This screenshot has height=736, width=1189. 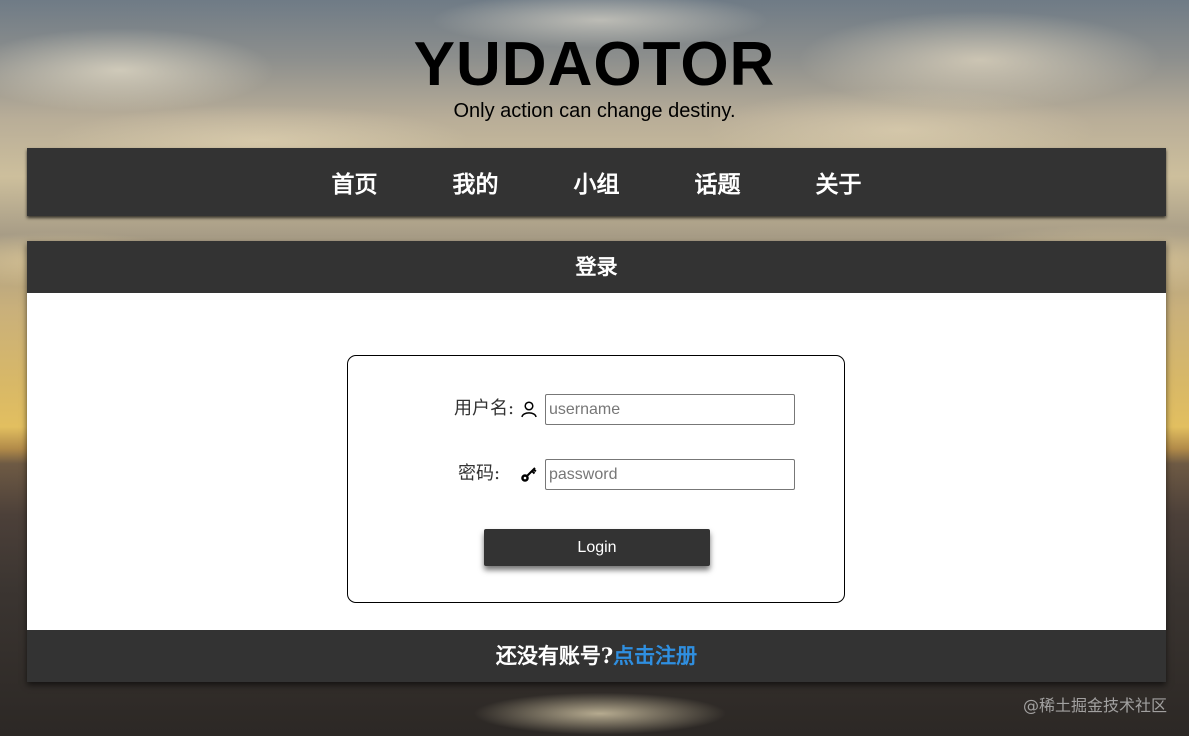 What do you see at coordinates (670, 474) in the screenshot?
I see `password-input` at bounding box center [670, 474].